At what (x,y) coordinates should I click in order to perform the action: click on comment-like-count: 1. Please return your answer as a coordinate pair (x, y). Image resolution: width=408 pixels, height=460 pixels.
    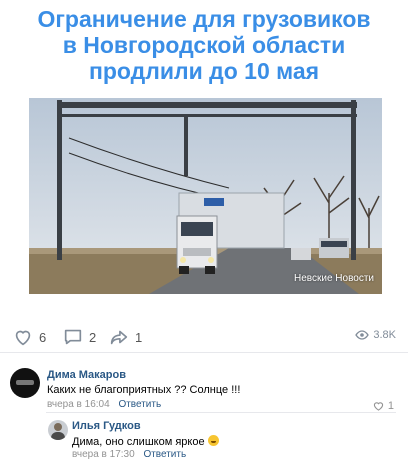
    Looking at the image, I should click on (390, 406).